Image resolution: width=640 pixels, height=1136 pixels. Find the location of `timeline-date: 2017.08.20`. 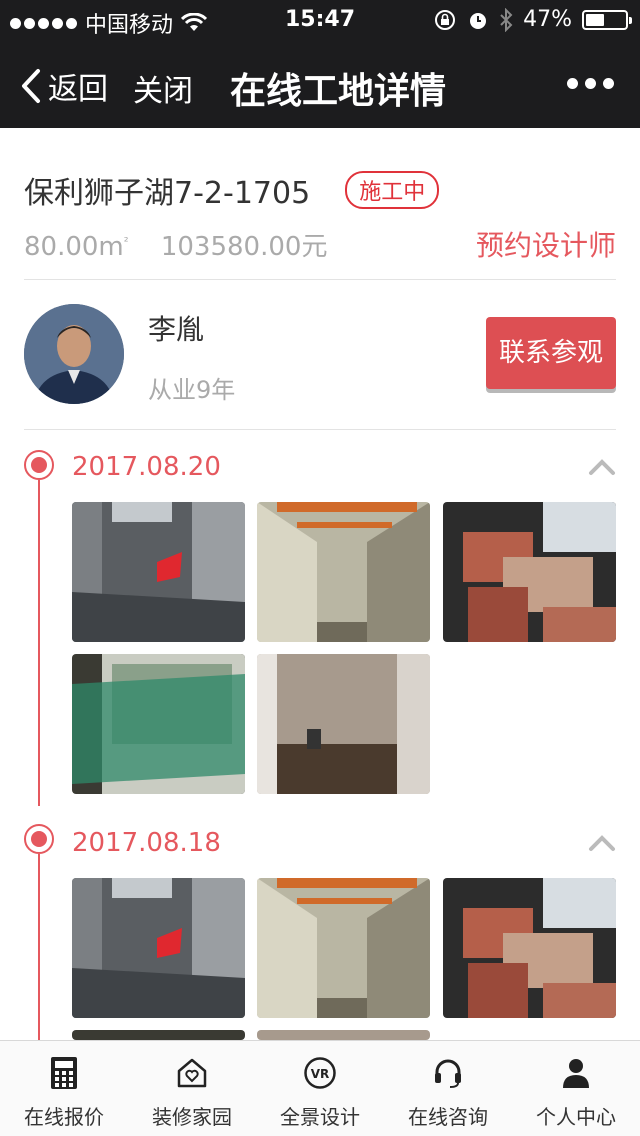

timeline-date: 2017.08.20 is located at coordinates (146, 467).